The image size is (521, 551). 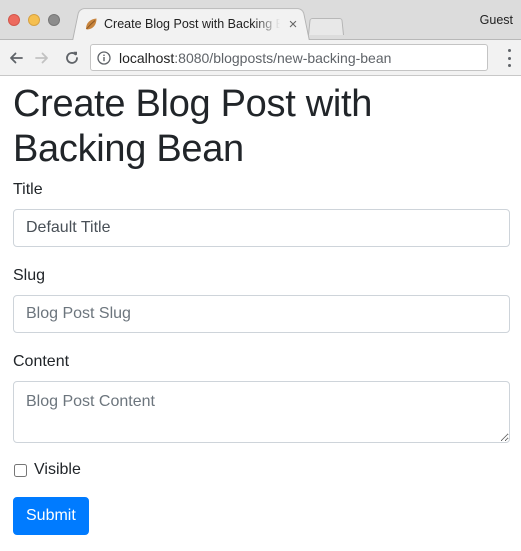 I want to click on window-close-button, so click(x=14, y=20).